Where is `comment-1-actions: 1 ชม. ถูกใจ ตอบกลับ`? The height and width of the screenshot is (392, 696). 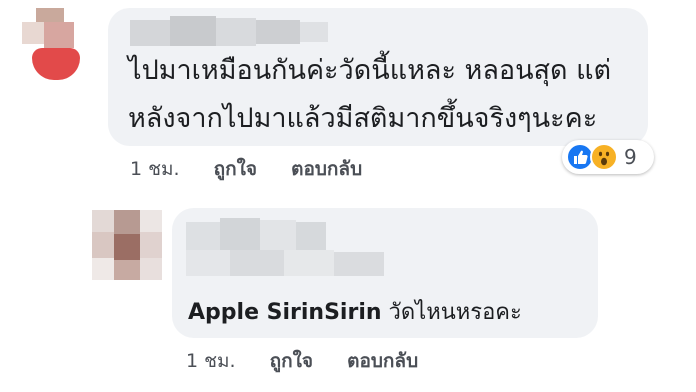 comment-1-actions: 1 ชม. ถูกใจ ตอบกลับ is located at coordinates (260, 169).